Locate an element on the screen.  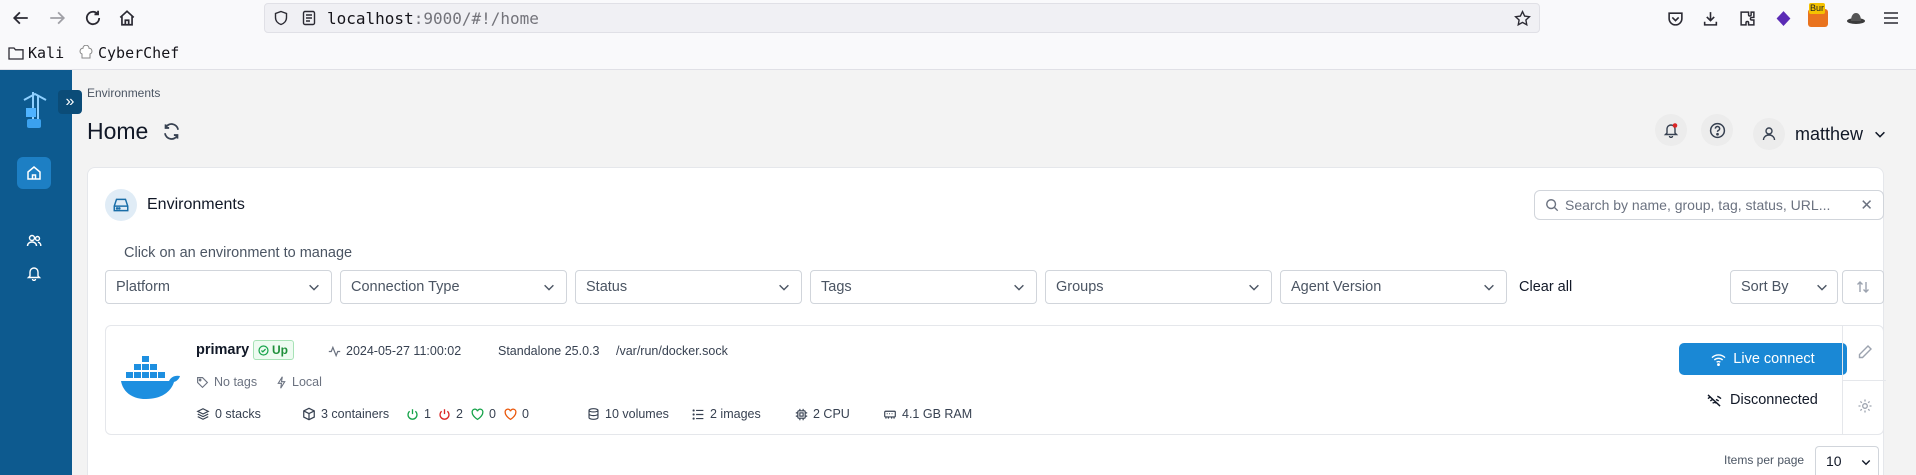
wifi-off-icon is located at coordinates (1714, 400).